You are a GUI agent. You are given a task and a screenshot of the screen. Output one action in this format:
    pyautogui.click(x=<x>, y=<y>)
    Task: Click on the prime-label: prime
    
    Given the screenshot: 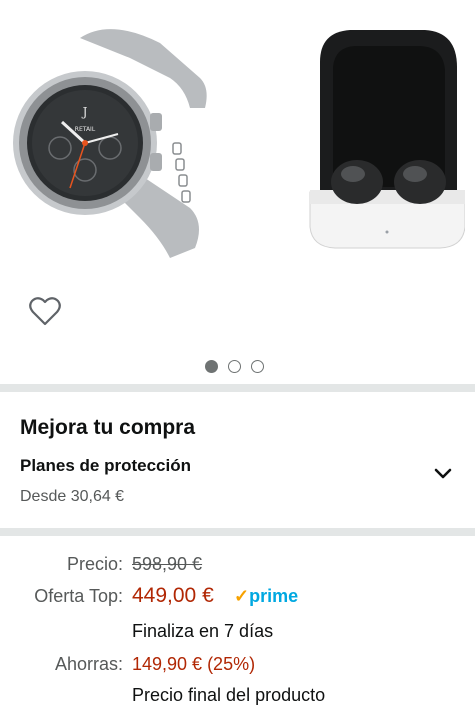 What is the action you would take?
    pyautogui.click(x=274, y=596)
    